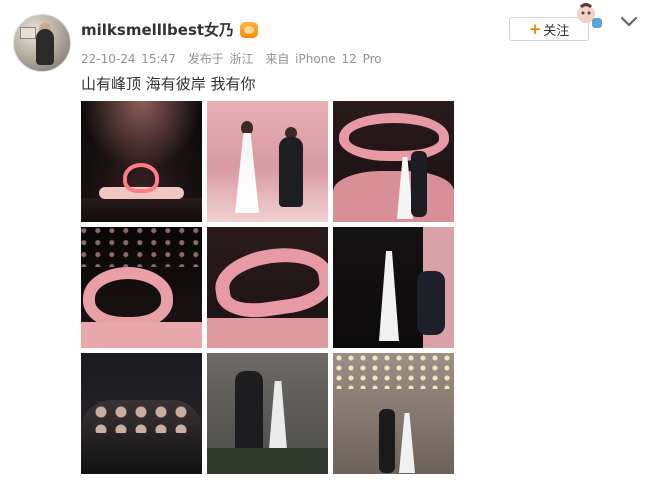 This screenshot has height=481, width=650. Describe the element at coordinates (589, 15) in the screenshot. I see `sticker-icon` at that location.